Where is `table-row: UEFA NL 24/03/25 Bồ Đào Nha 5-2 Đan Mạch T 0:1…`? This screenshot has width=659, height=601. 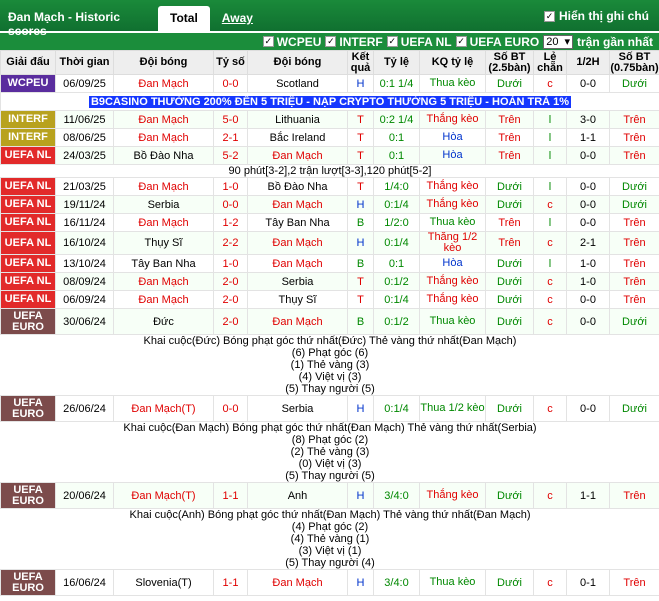 table-row: UEFA NL 24/03/25 Bồ Đào Nha 5-2 Đan Mạch T 0:1… is located at coordinates (329, 155).